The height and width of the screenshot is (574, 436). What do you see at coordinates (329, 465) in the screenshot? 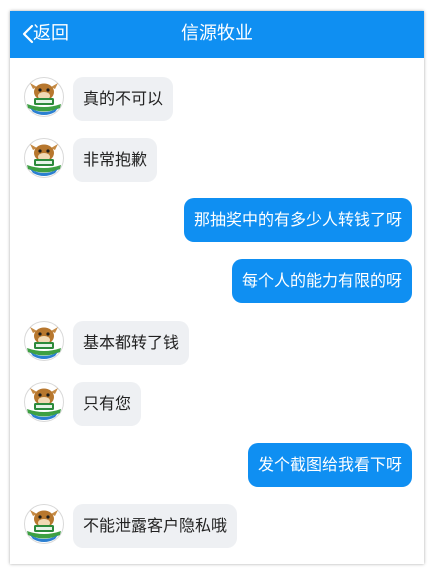
I see `sent-message-bubble: 发个截图给我看下呀` at bounding box center [329, 465].